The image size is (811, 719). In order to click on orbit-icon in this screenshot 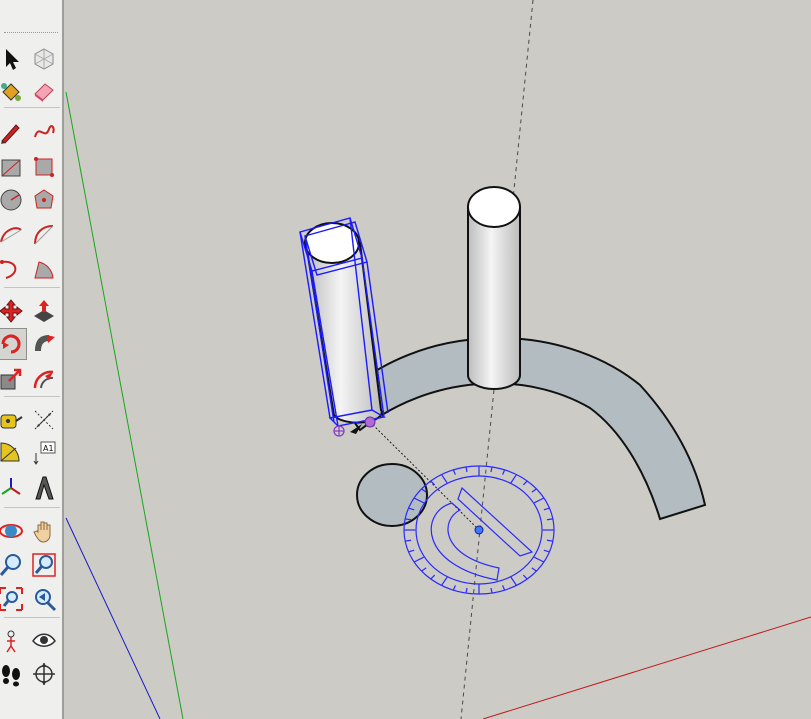, I will do `click(11, 531)`.